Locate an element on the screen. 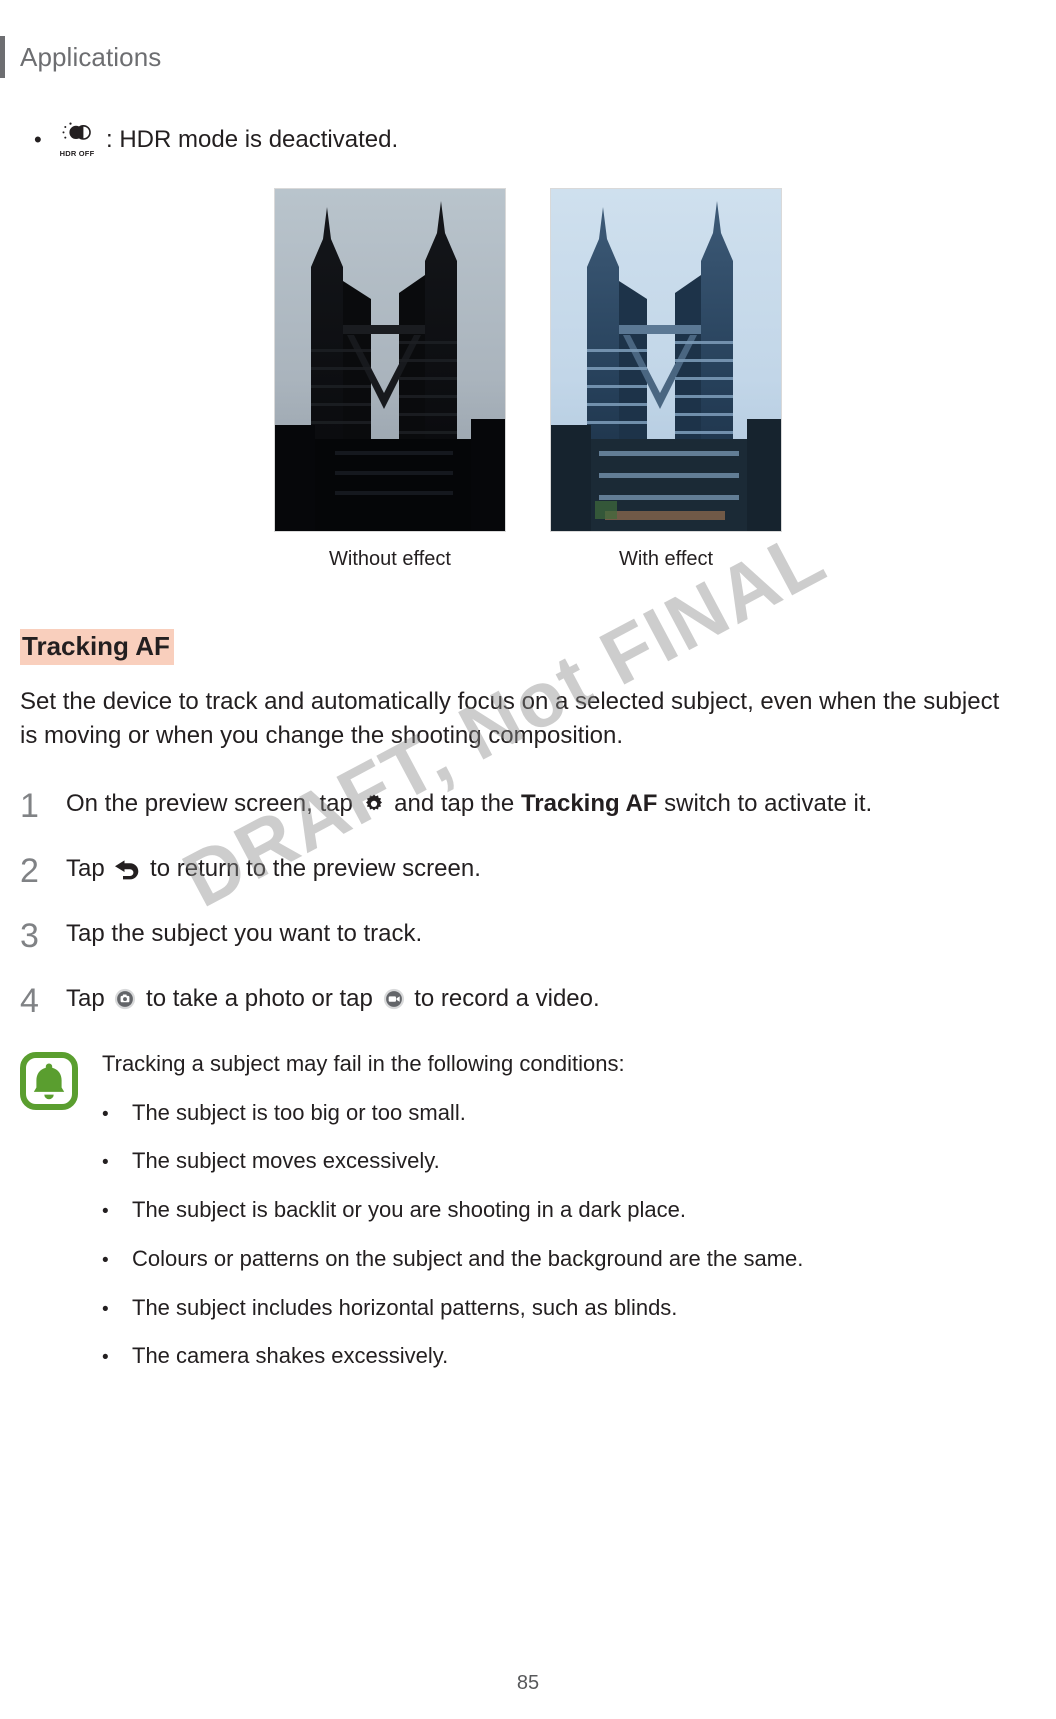 This screenshot has width=1056, height=1719. camera-shutter-icon is located at coordinates (125, 1002).